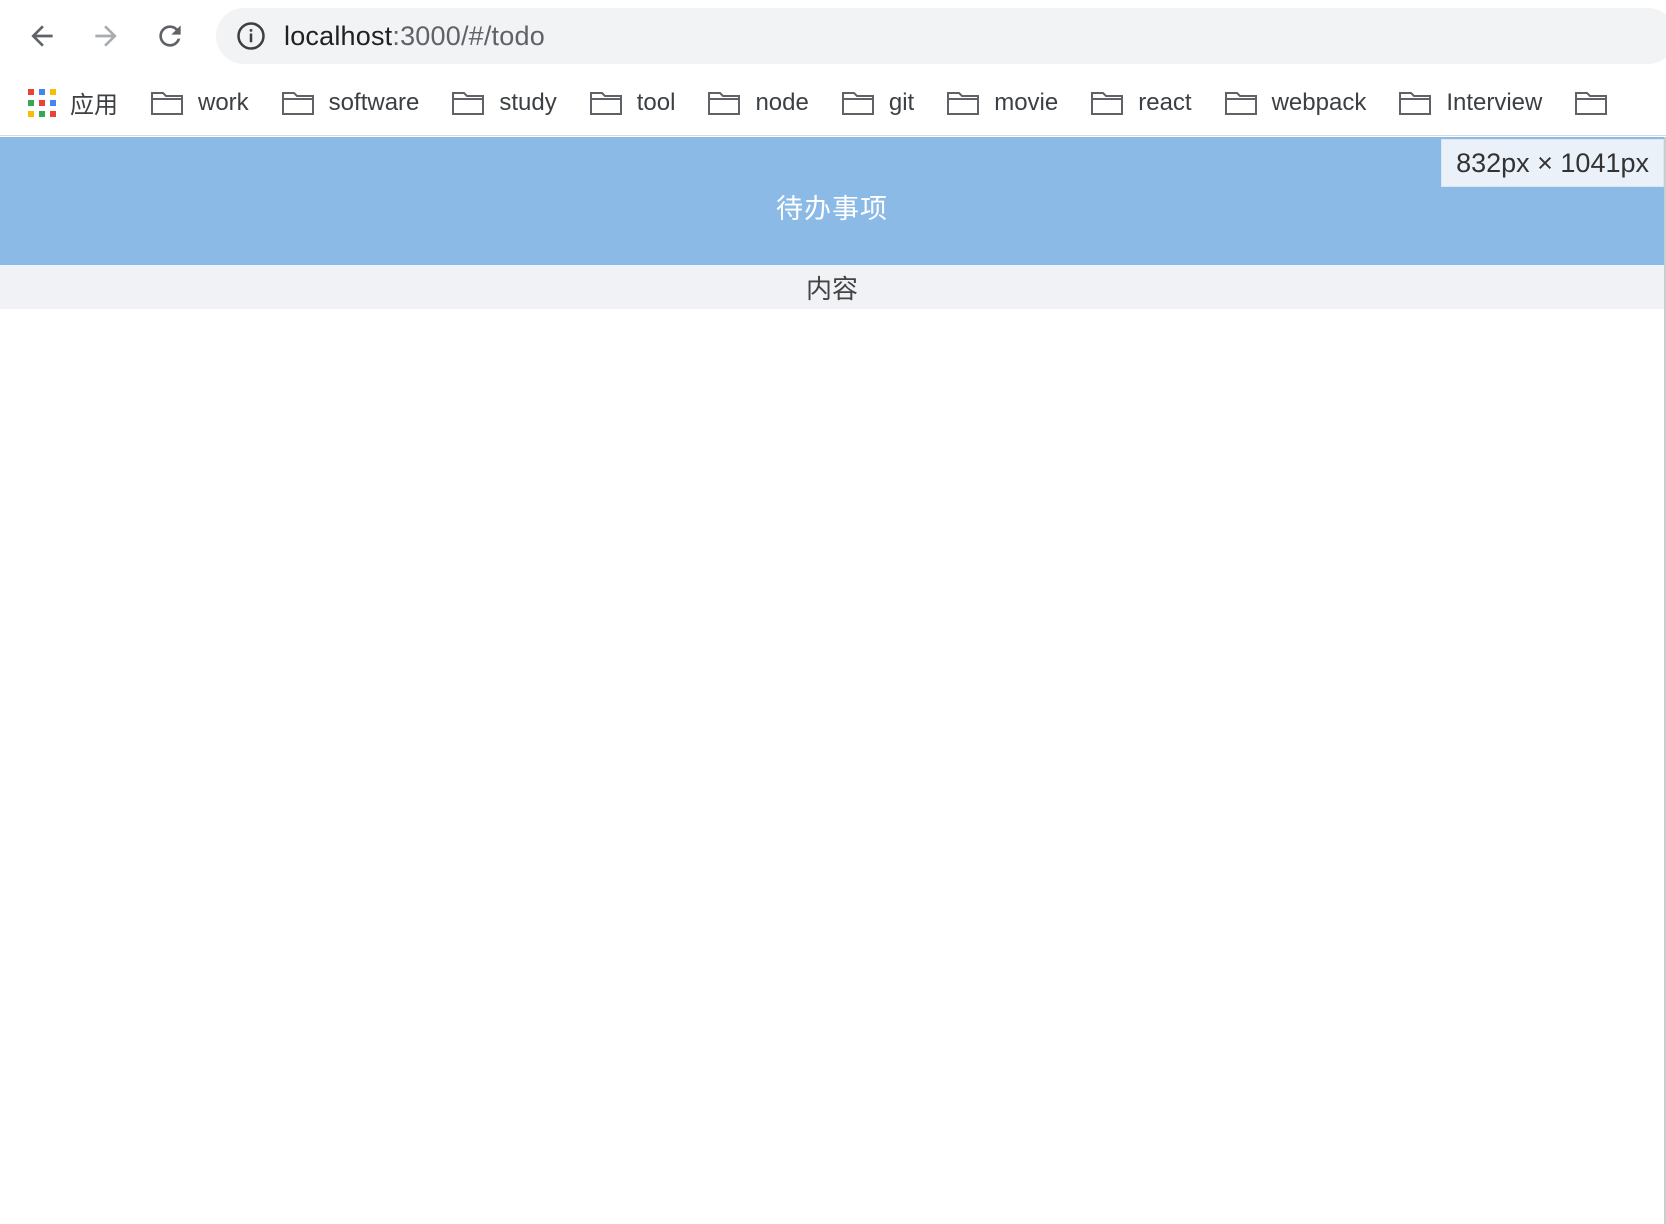 The height and width of the screenshot is (1224, 1666). What do you see at coordinates (338, 35) in the screenshot?
I see `url-host: localhost` at bounding box center [338, 35].